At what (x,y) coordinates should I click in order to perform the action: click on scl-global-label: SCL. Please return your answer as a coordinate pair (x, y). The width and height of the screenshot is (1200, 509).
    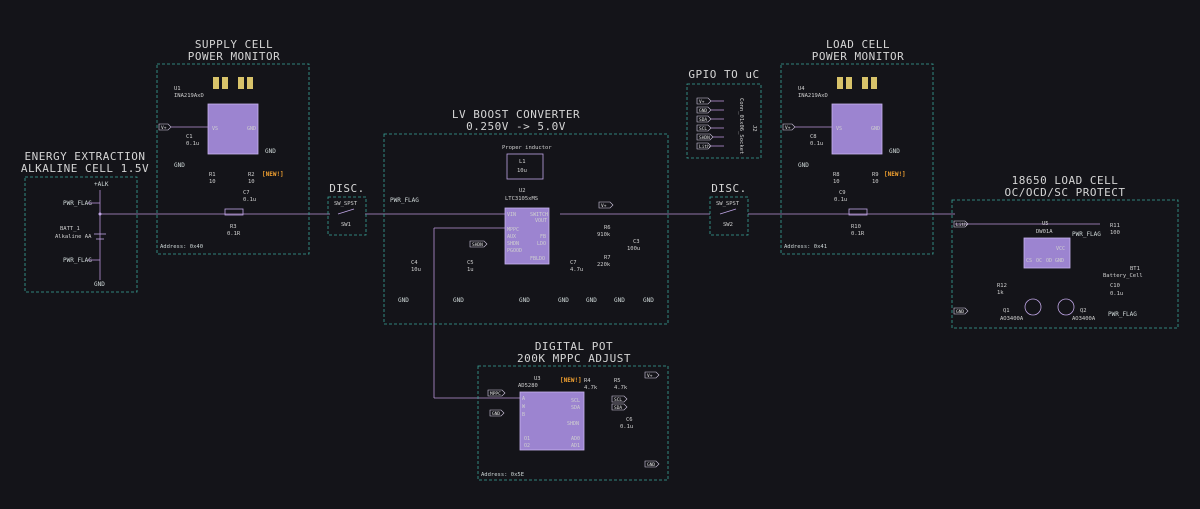
    Looking at the image, I should click on (619, 399).